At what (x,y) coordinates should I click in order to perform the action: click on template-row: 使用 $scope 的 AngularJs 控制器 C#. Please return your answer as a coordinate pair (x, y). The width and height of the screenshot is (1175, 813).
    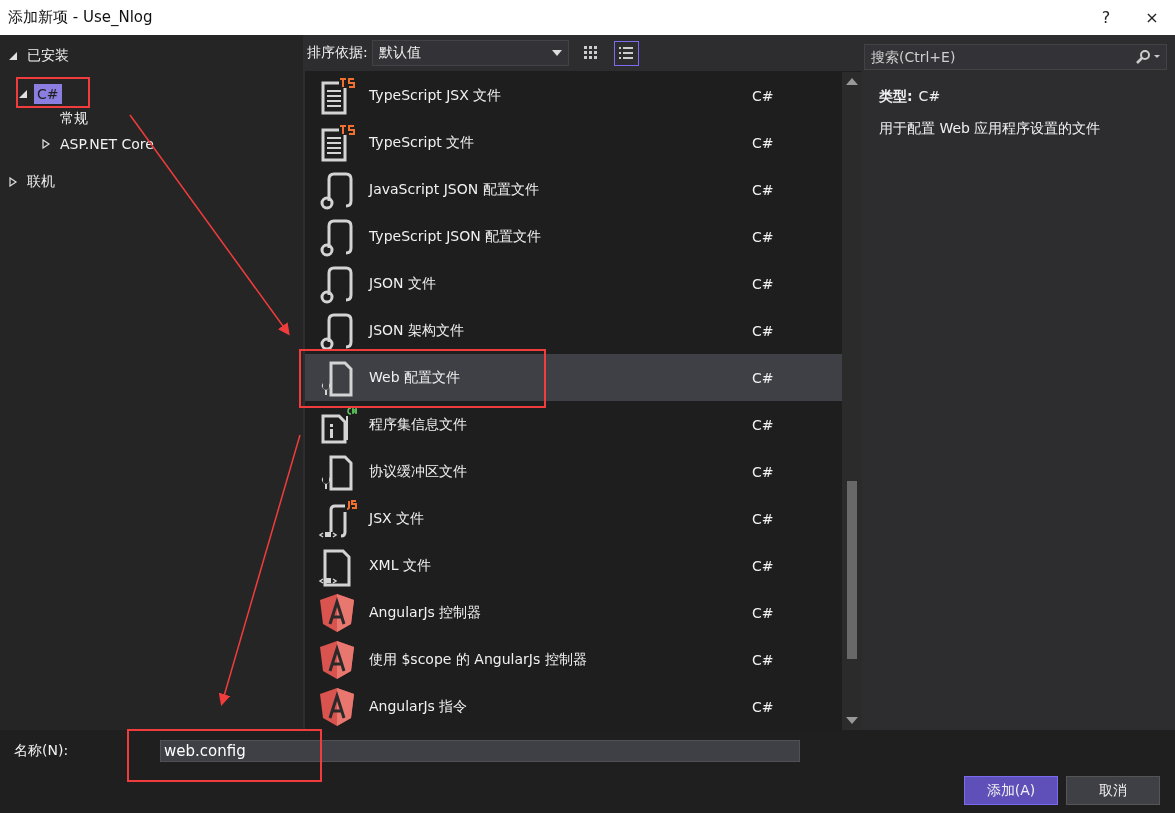
    Looking at the image, I should click on (573, 659).